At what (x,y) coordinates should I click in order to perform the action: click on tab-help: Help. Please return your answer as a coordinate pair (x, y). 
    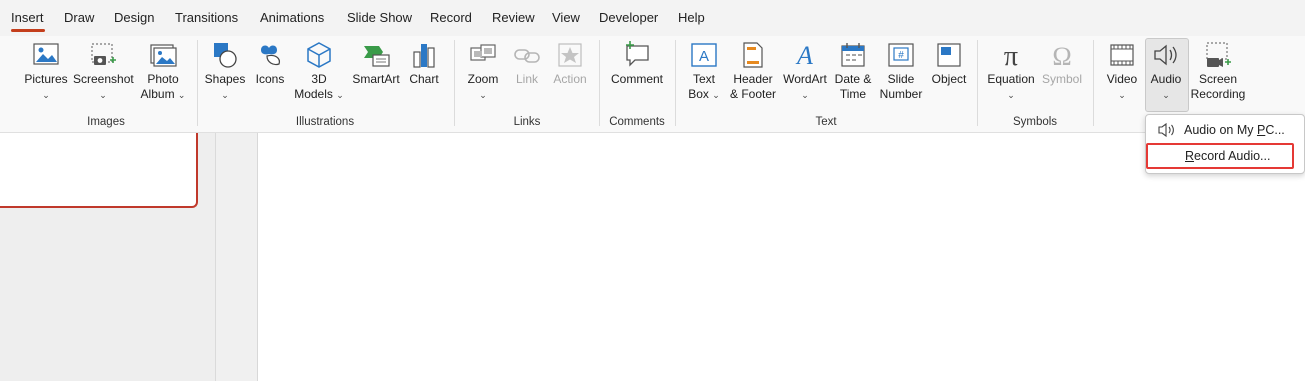
    Looking at the image, I should click on (691, 17).